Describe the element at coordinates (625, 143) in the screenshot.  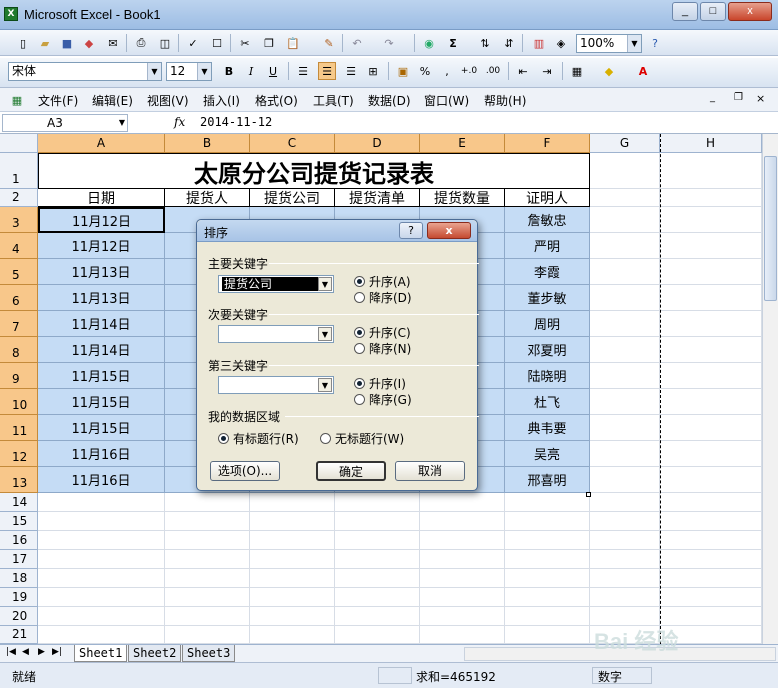
I see `column-header-g: G` at that location.